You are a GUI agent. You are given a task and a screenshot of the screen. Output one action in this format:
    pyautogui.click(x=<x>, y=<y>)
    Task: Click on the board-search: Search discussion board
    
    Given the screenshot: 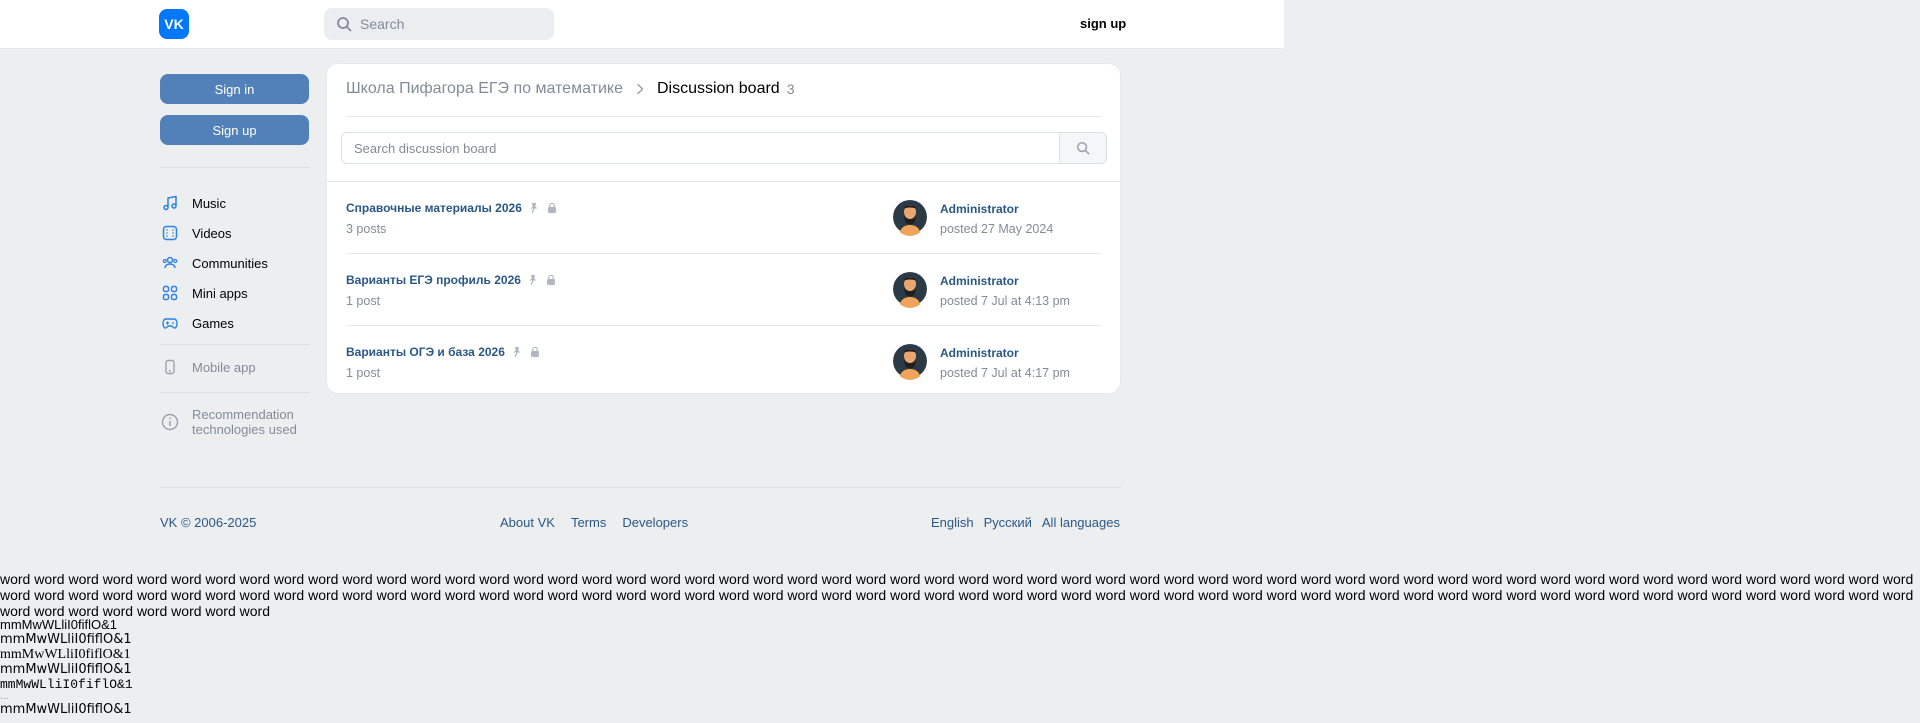 What is the action you would take?
    pyautogui.click(x=724, y=148)
    